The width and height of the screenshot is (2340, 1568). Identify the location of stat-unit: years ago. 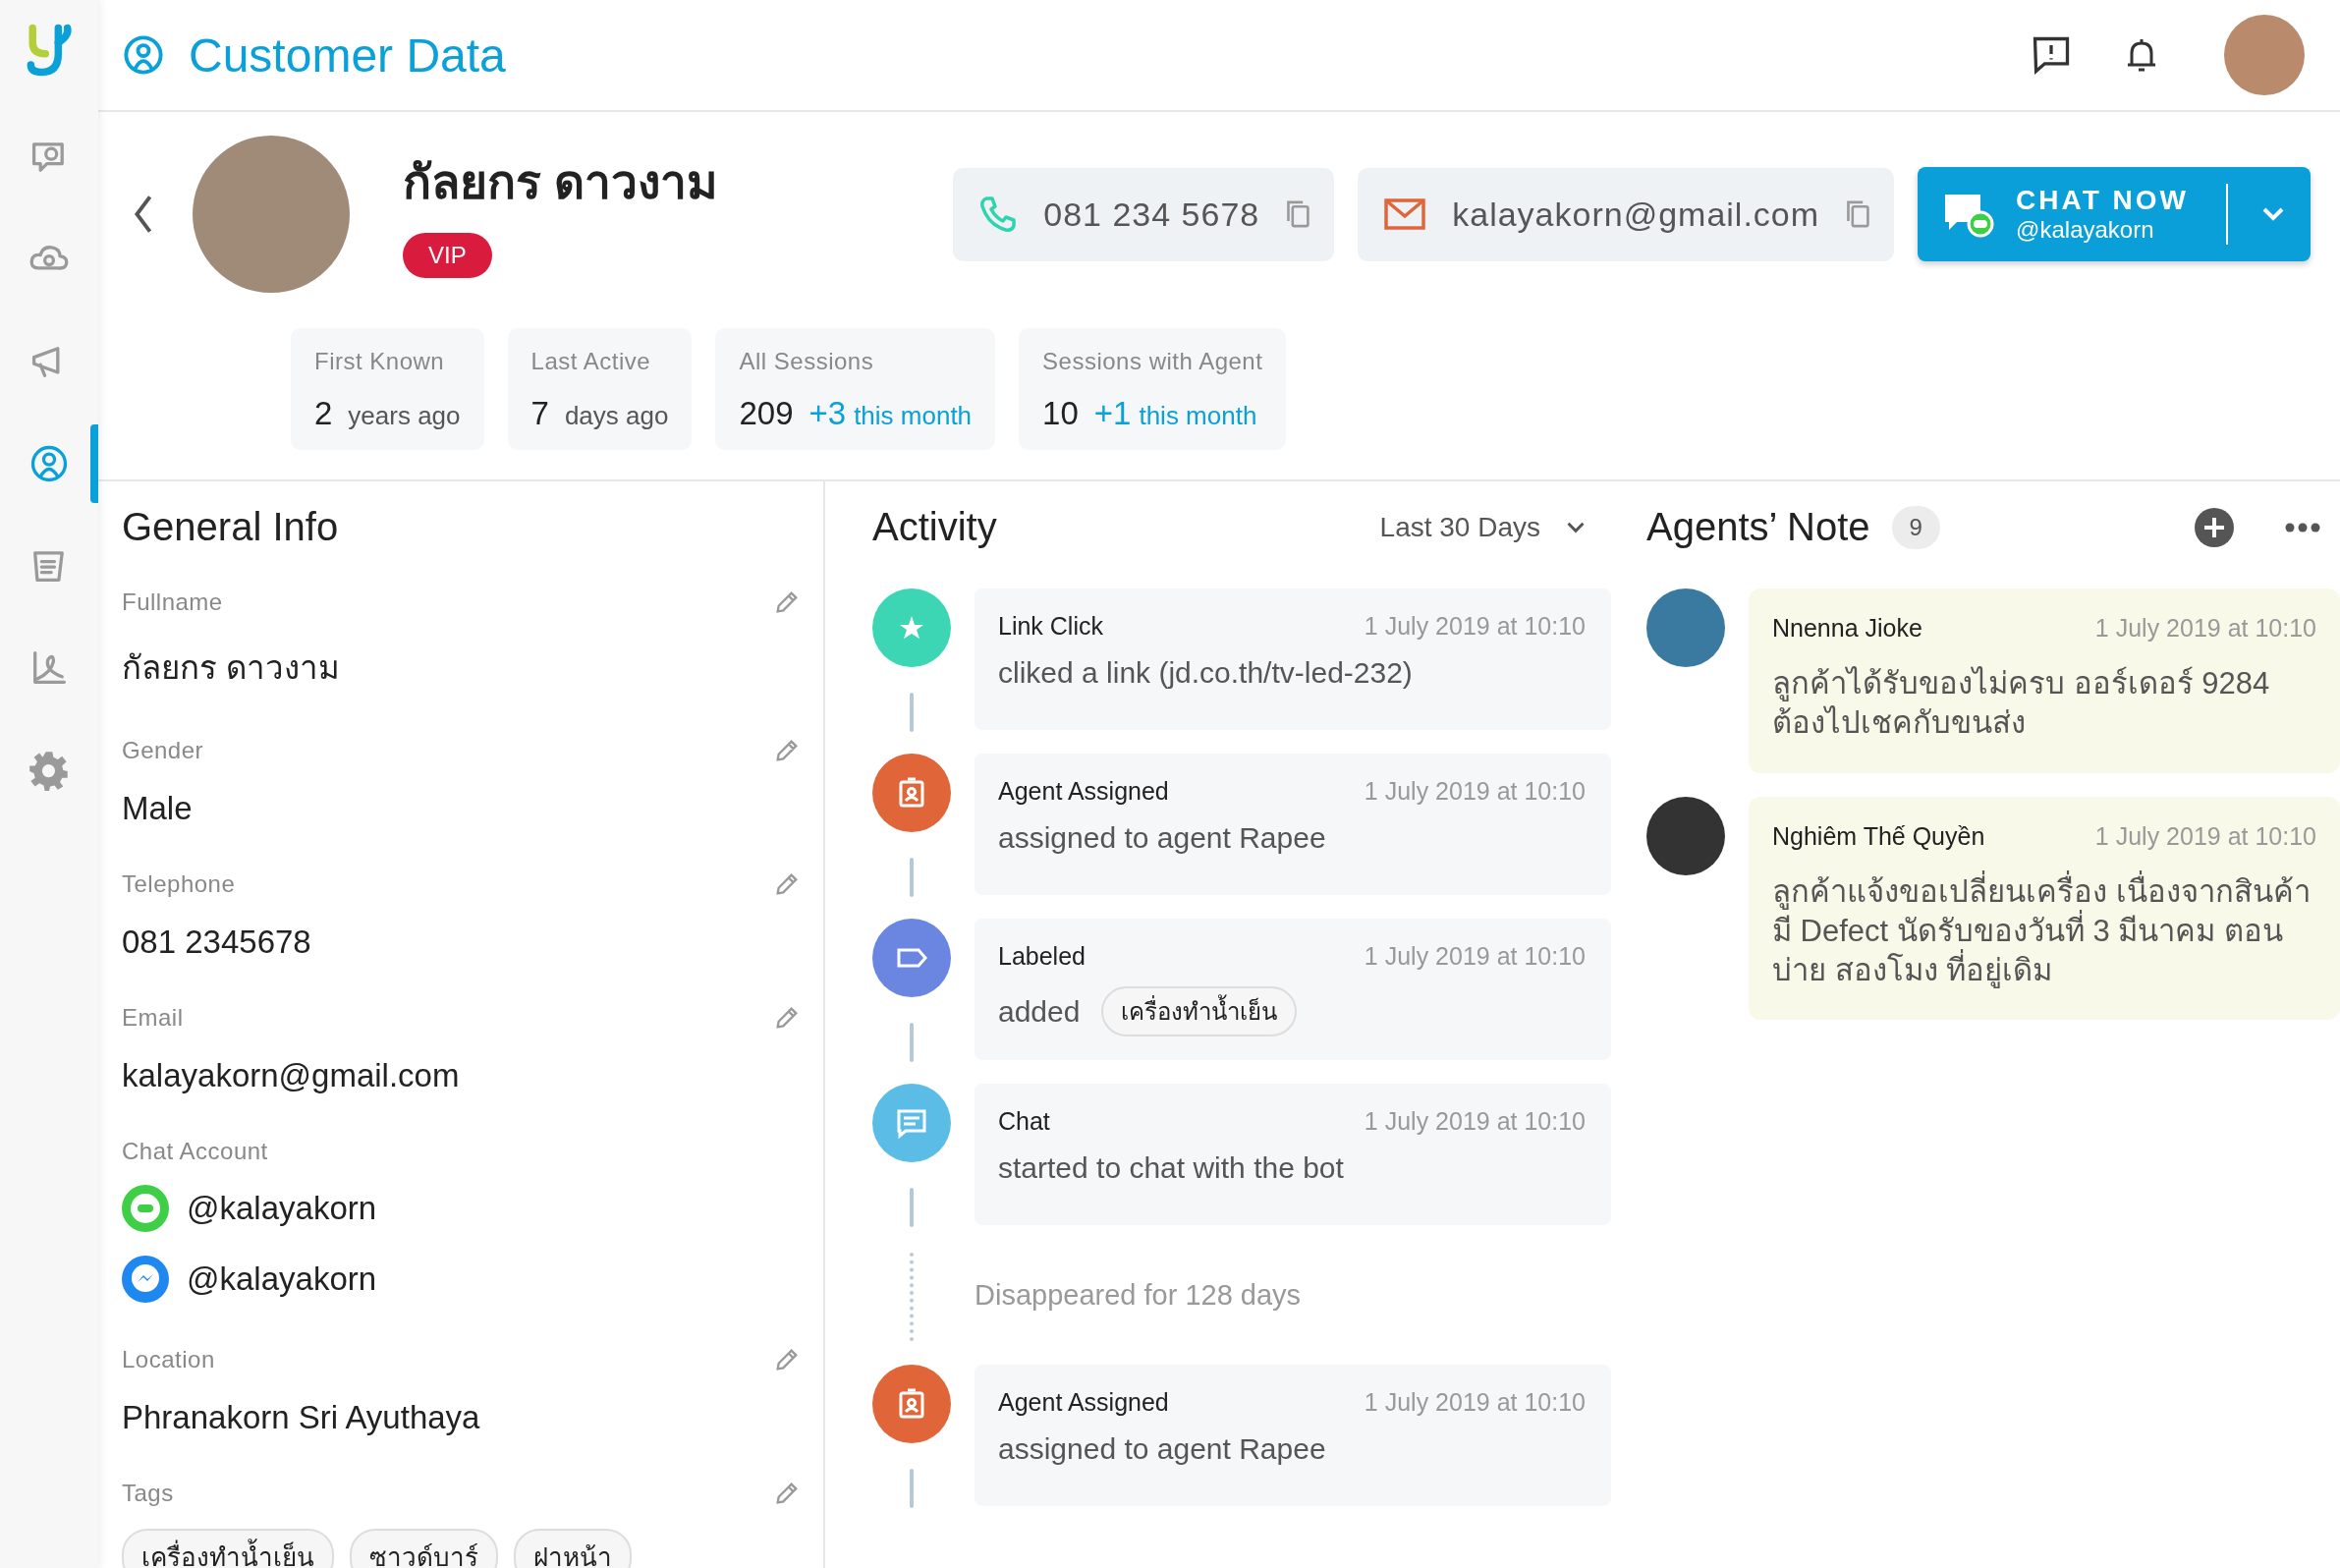
(404, 416).